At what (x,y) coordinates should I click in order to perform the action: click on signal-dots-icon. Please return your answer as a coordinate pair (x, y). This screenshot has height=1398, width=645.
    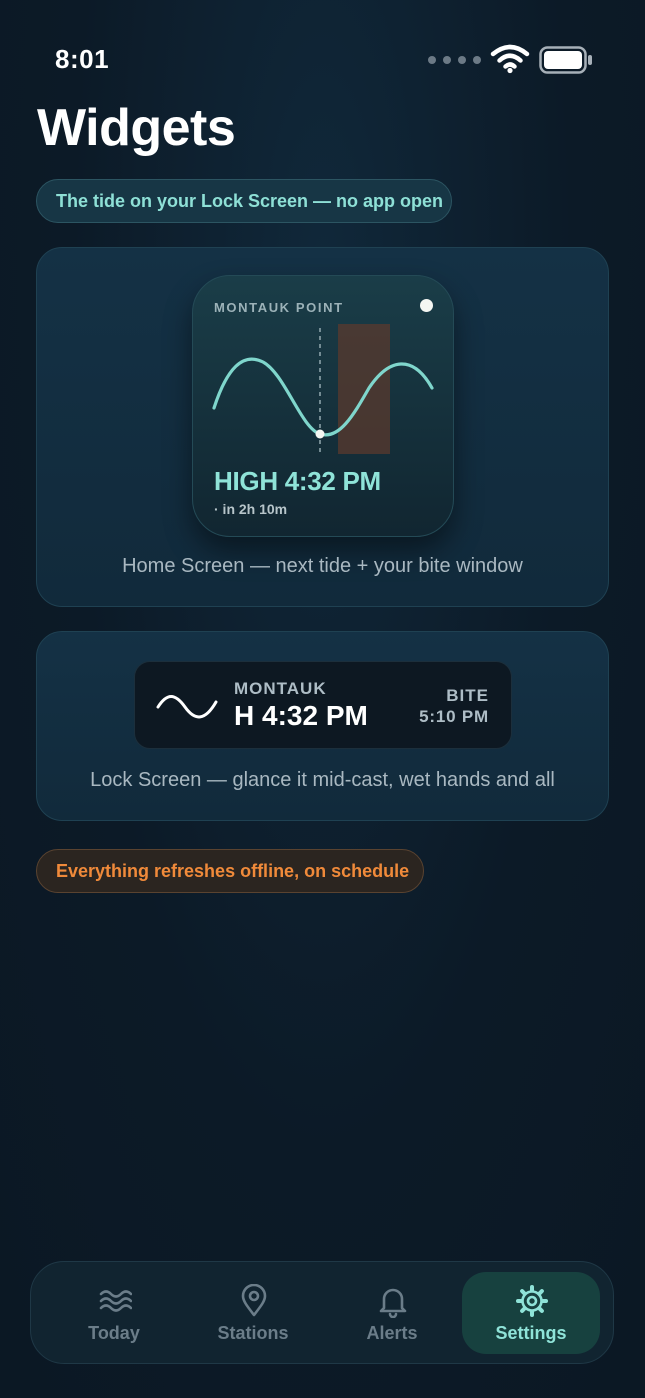
    Looking at the image, I should click on (454, 60).